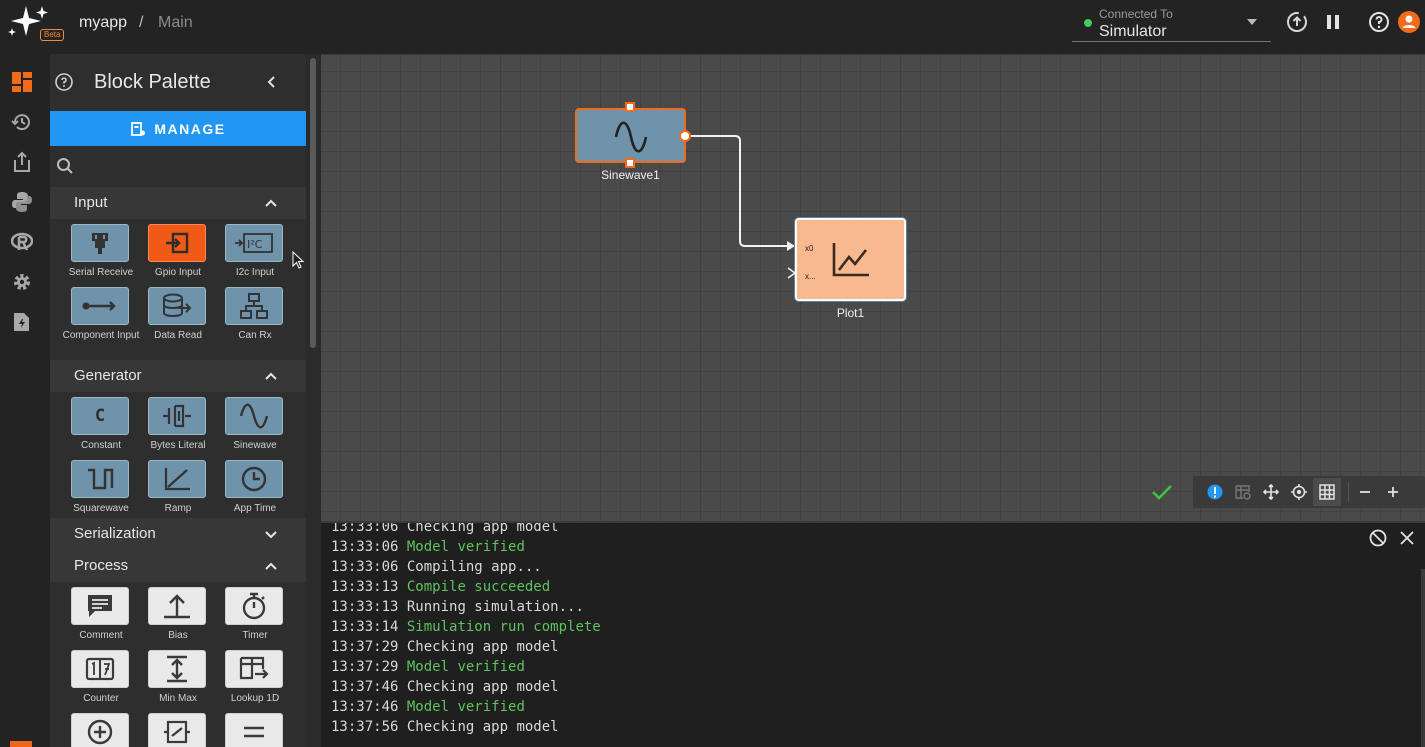 The width and height of the screenshot is (1425, 747). What do you see at coordinates (178, 534) in the screenshot?
I see `section-serialization: Serialization` at bounding box center [178, 534].